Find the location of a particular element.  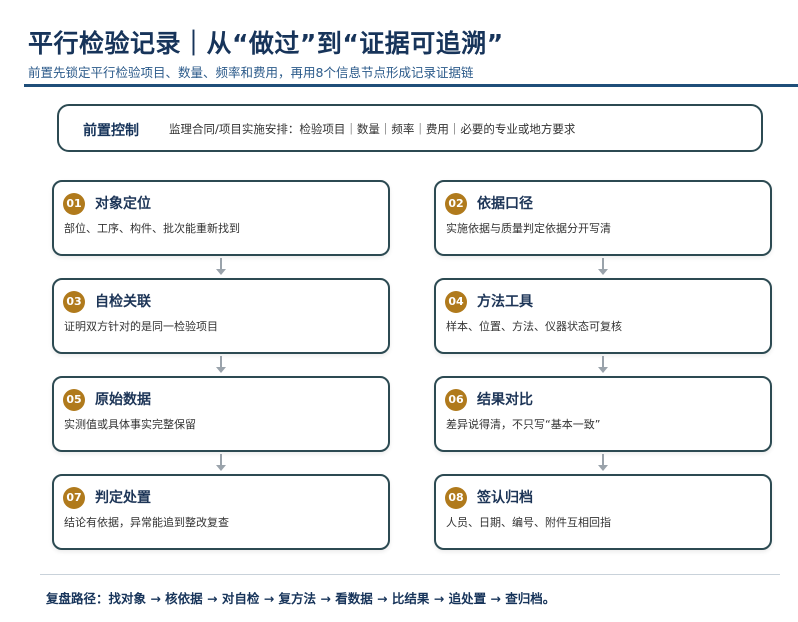

step-number-badge: 01 is located at coordinates (74, 204).